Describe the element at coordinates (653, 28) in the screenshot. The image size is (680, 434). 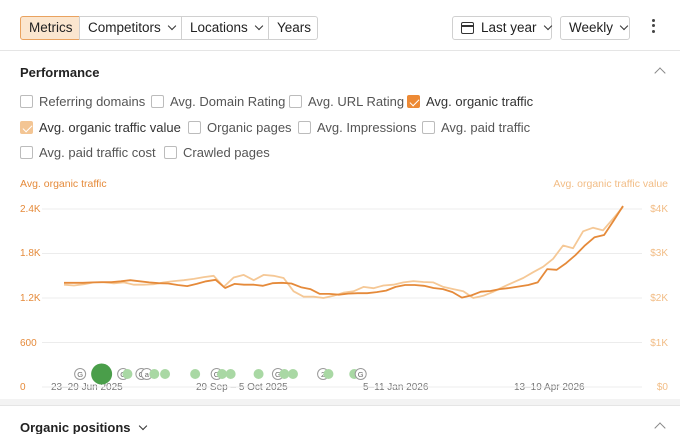
I see `more-options-icon` at that location.